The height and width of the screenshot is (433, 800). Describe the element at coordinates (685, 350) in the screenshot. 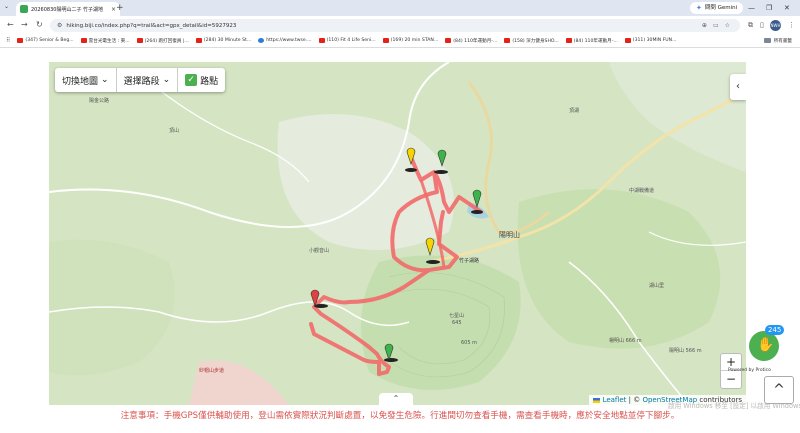

I see `map-label-neighborhood: 陽明山 566 m` at that location.